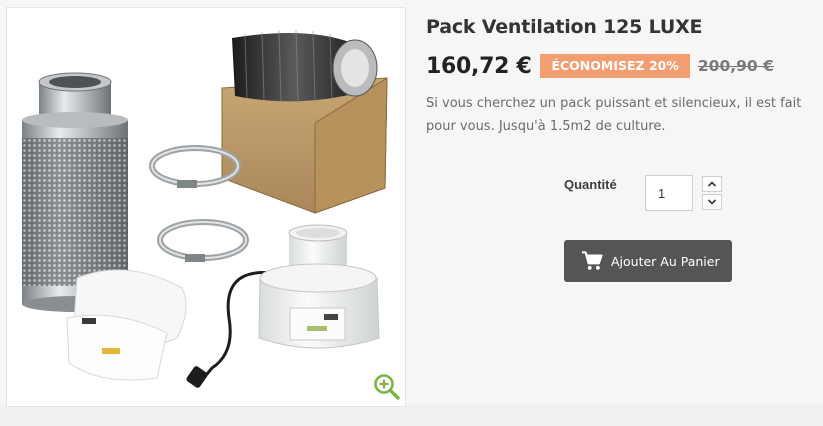  What do you see at coordinates (590, 184) in the screenshot?
I see `quantity-label: Quantité` at bounding box center [590, 184].